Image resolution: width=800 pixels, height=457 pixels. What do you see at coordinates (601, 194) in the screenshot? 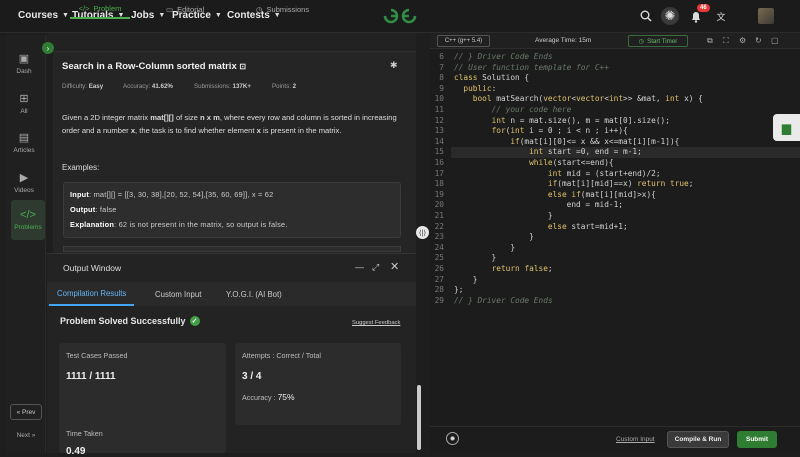
I see `code-line: else if(mat[i][mid]>x){` at bounding box center [601, 194].